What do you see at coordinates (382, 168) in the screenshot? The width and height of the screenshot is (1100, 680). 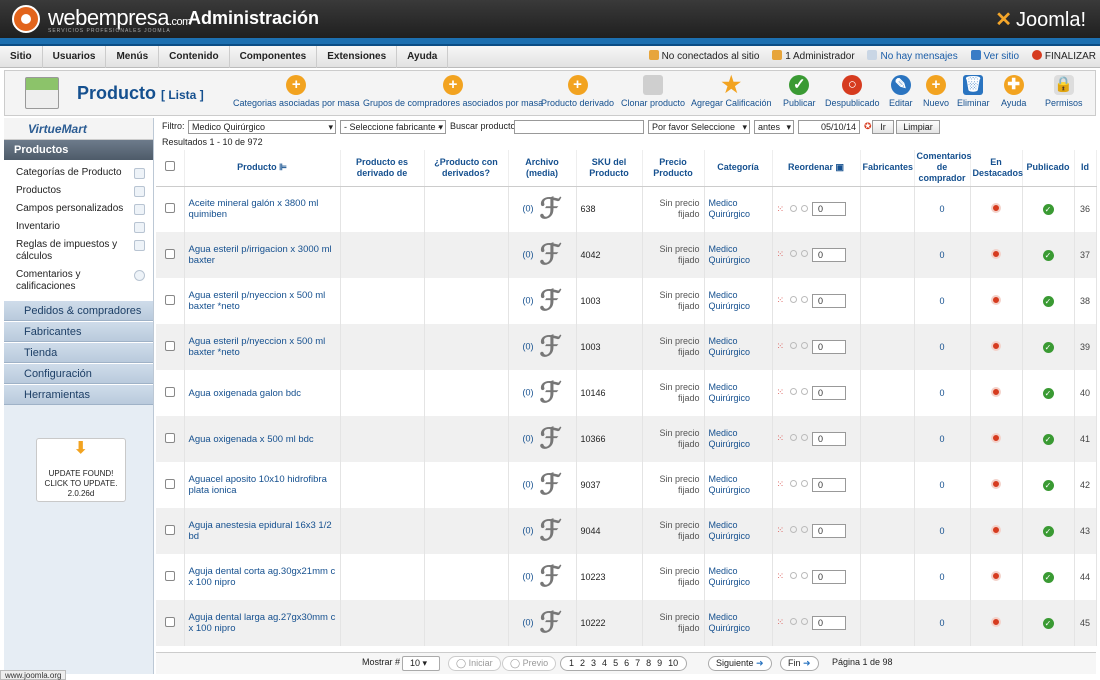 I see `col-parent: Producto es derivado de` at bounding box center [382, 168].